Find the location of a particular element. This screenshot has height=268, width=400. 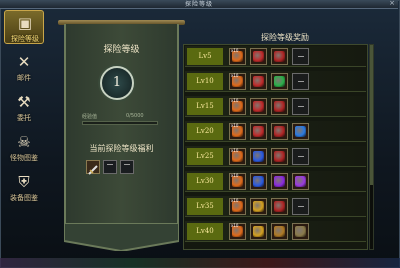

sidenav-item-label: 邮件 is located at coordinates (24, 78).